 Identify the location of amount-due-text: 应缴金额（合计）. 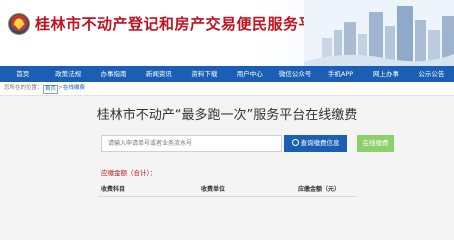
(125, 173).